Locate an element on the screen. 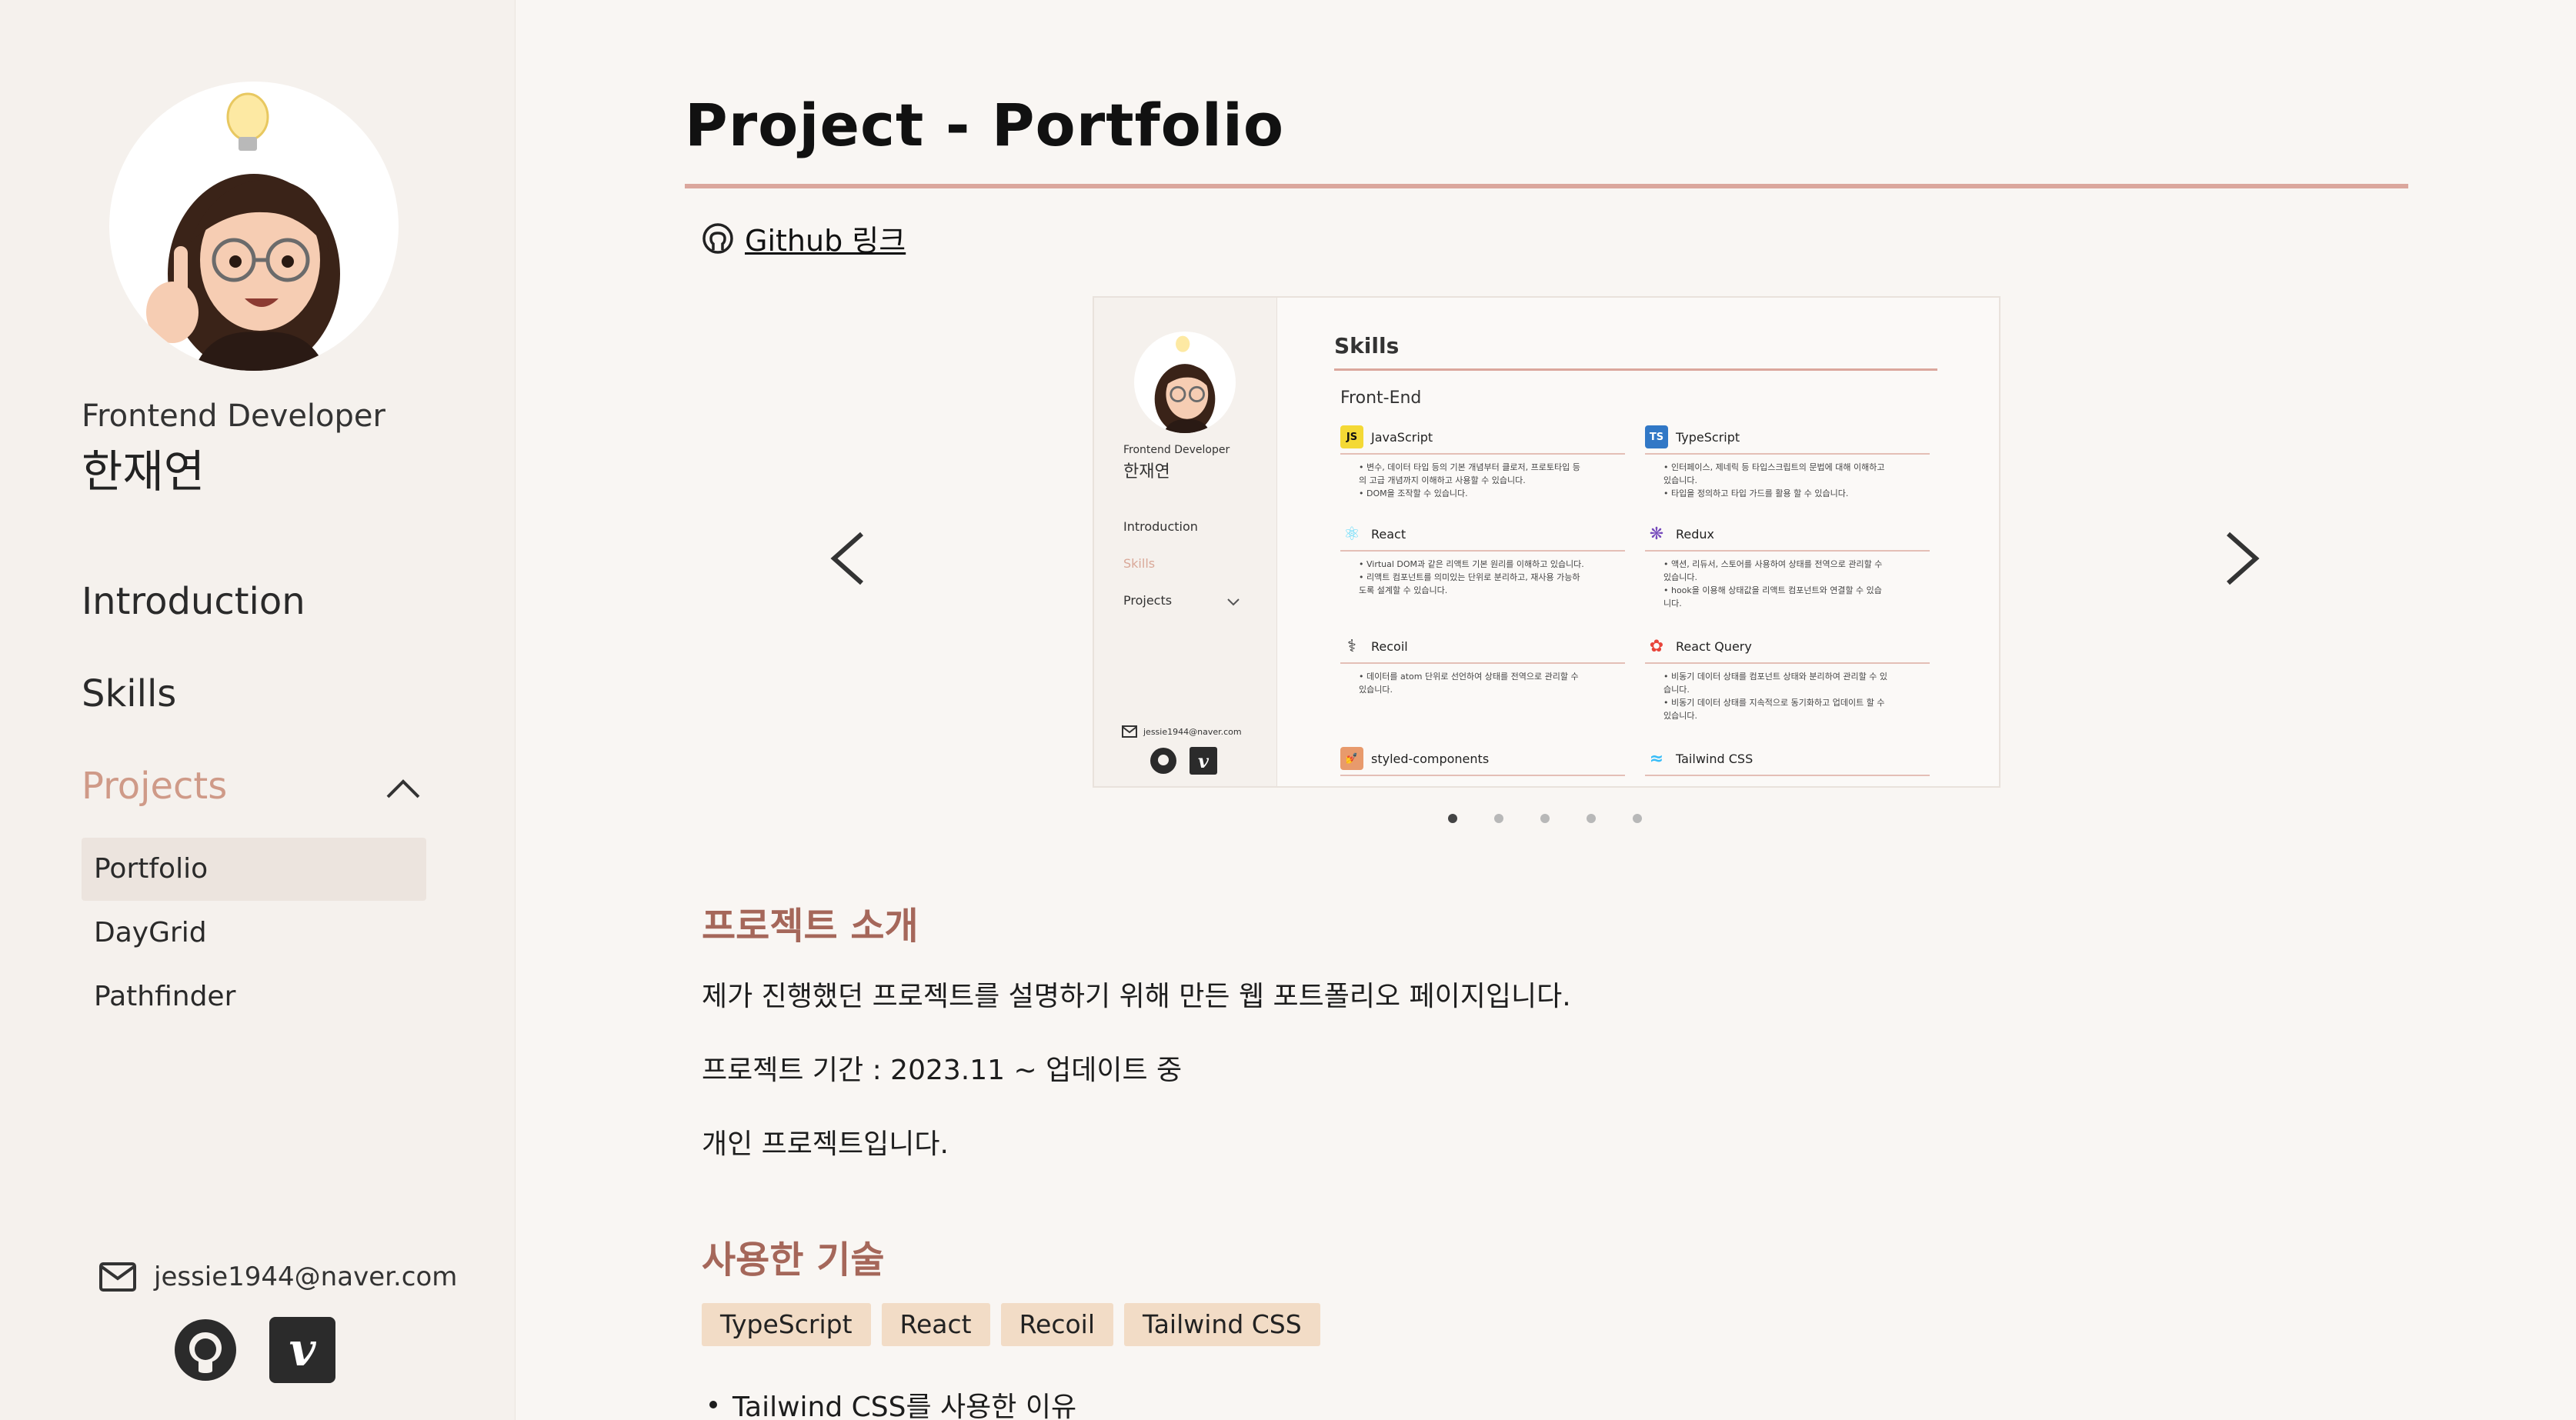  tech-heading: 사용한 기술 is located at coordinates (794, 1260).